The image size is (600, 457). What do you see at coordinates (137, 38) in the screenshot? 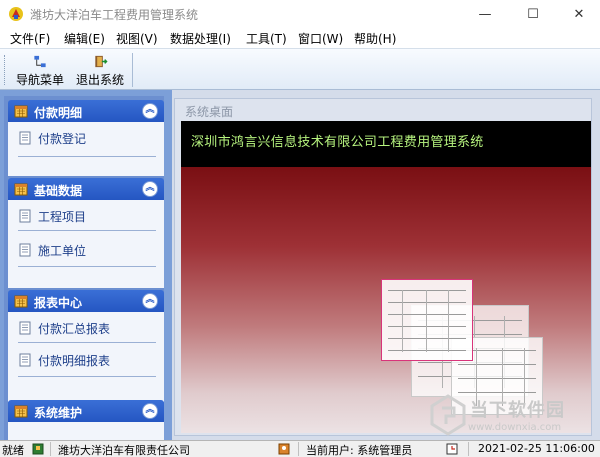
I see `menu-view: 视图(V)` at bounding box center [137, 38].